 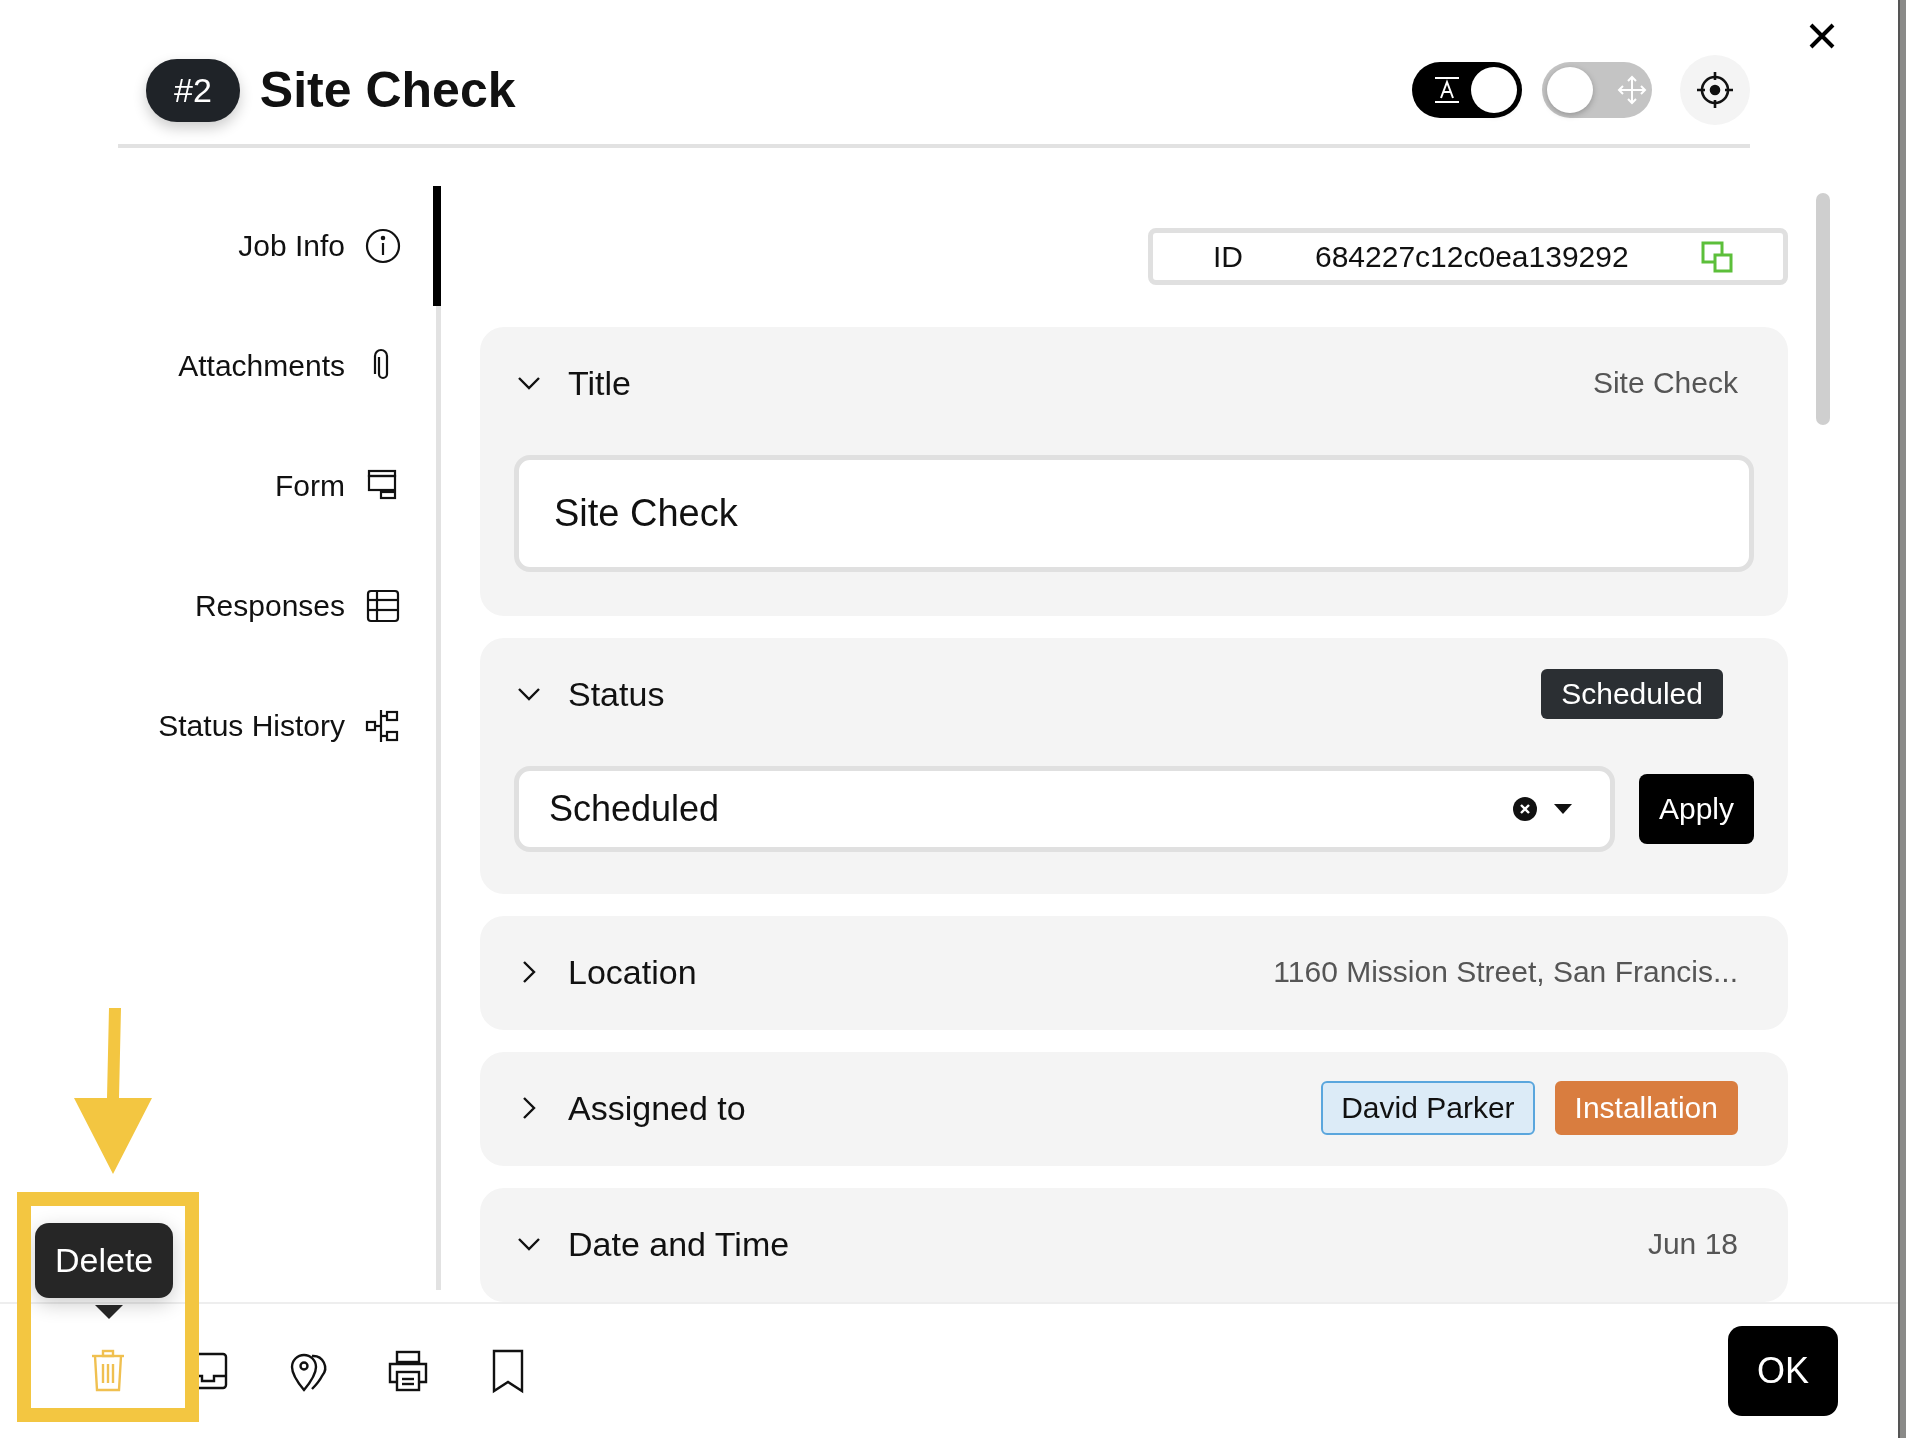 I want to click on scrollbar, so click(x=1823, y=309).